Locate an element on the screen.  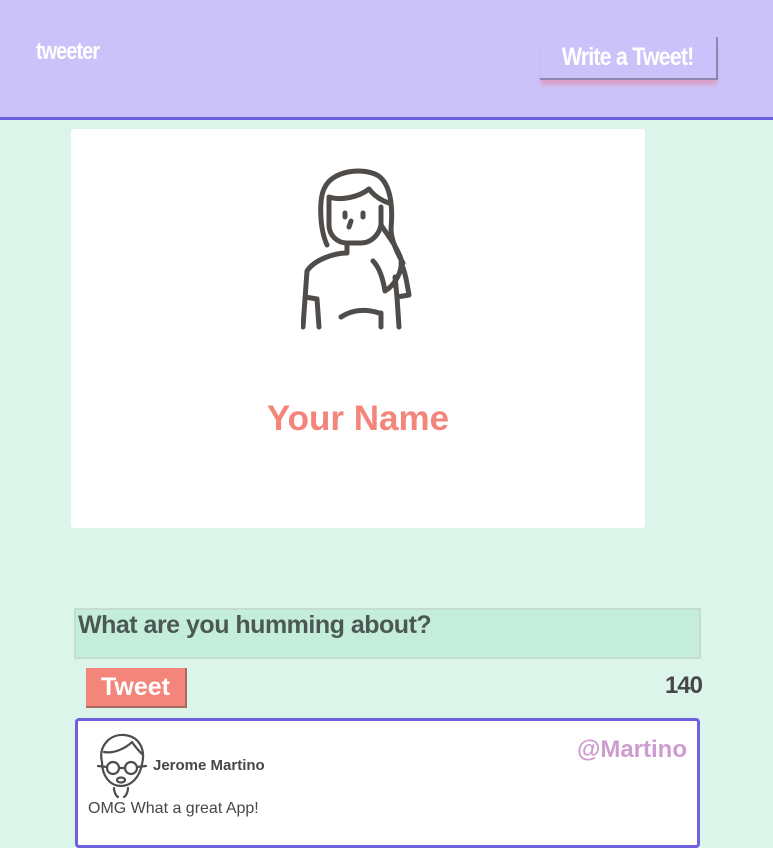
write-tweet-button-label: Write a Tweet! is located at coordinates (628, 57).